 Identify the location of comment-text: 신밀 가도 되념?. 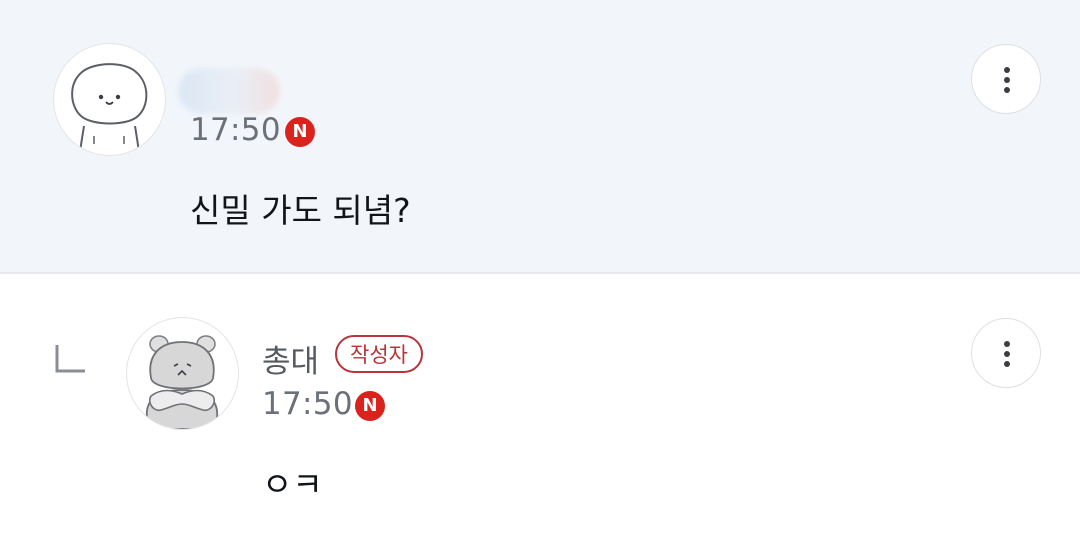
(300, 210).